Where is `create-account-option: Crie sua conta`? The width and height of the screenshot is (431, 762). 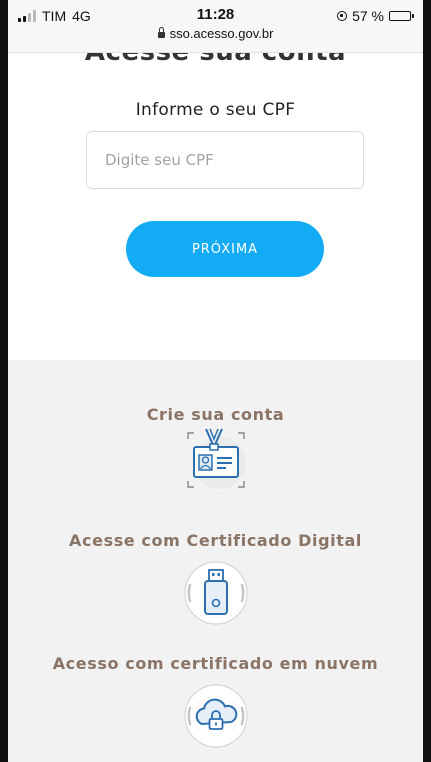 create-account-option: Crie sua conta is located at coordinates (215, 414).